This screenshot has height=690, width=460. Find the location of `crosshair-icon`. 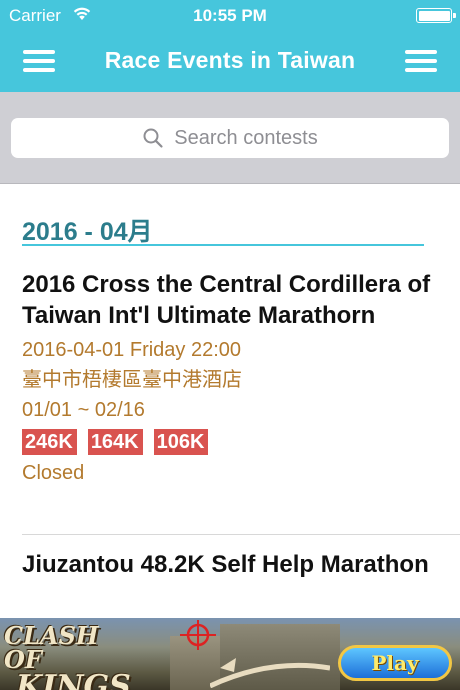

crosshair-icon is located at coordinates (198, 635).